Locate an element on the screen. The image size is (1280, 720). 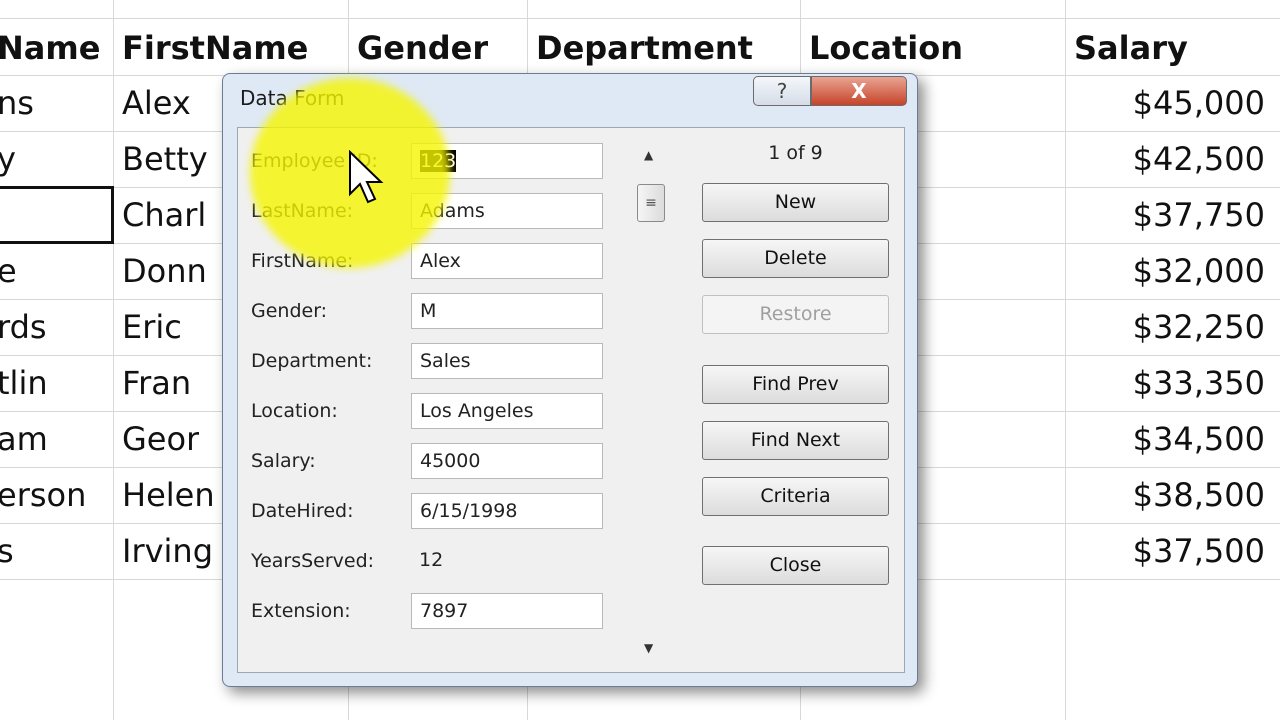
header-lastname: Name is located at coordinates (50, 48).